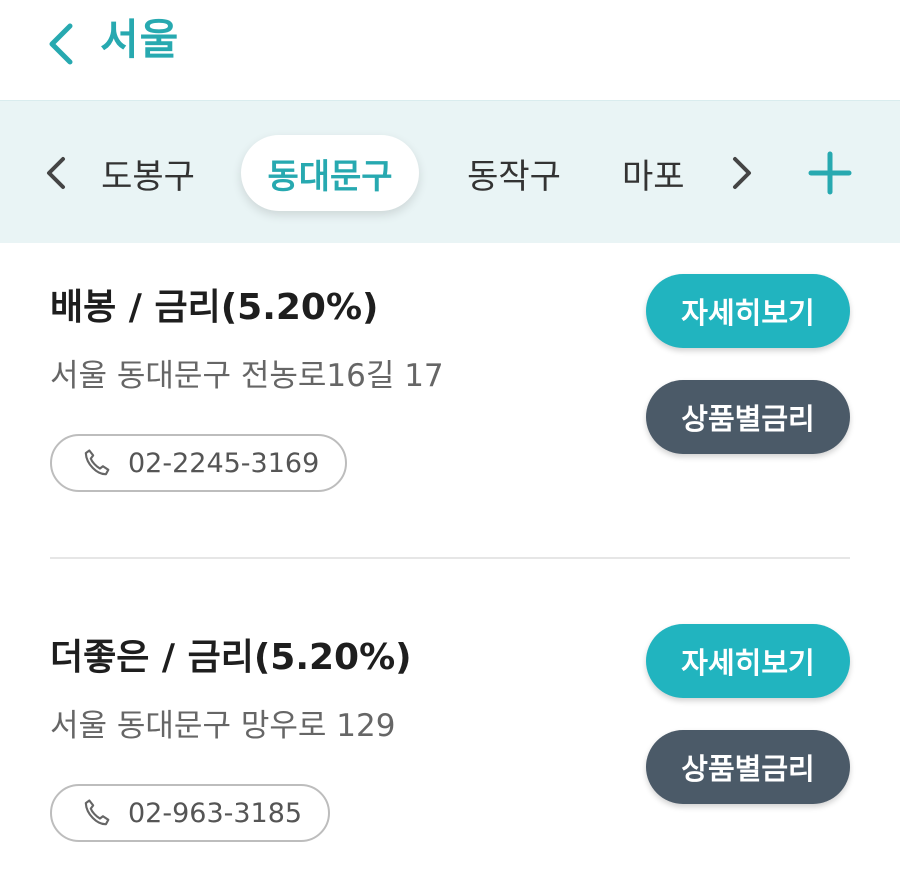 This screenshot has width=900, height=888. I want to click on divider, so click(450, 558).